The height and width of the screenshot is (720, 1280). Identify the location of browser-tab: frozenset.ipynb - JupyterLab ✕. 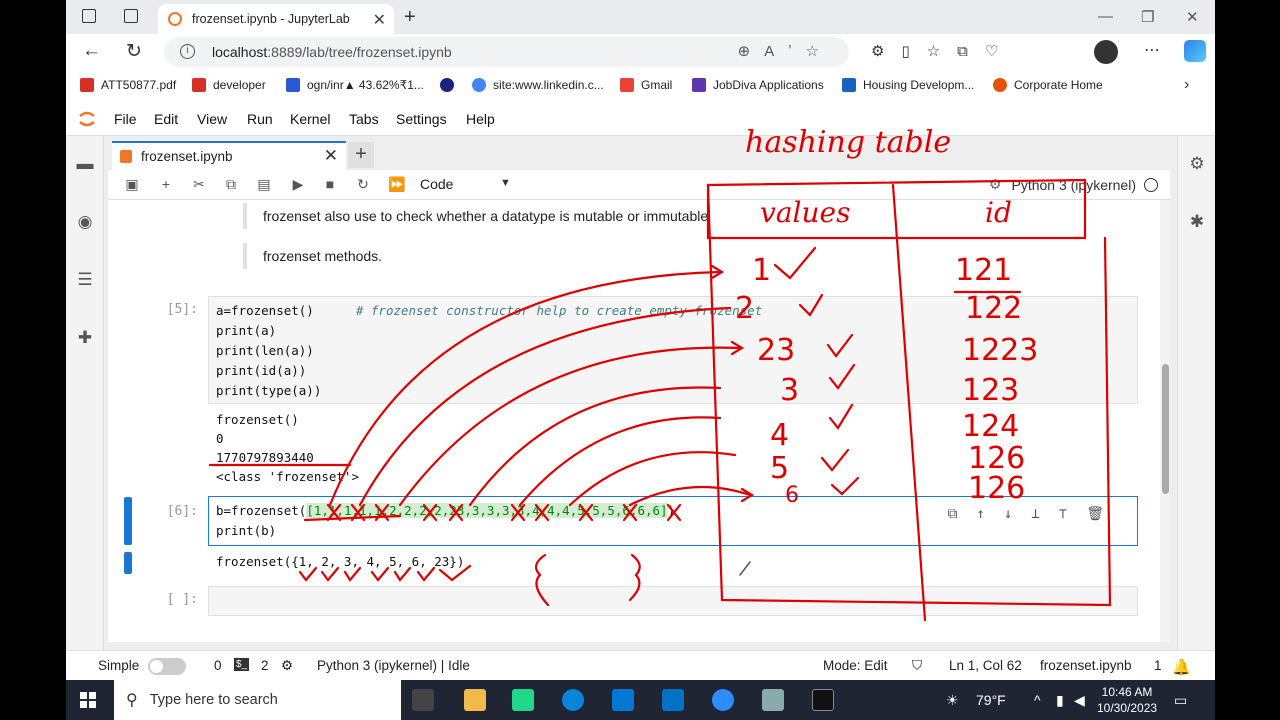
(276, 19).